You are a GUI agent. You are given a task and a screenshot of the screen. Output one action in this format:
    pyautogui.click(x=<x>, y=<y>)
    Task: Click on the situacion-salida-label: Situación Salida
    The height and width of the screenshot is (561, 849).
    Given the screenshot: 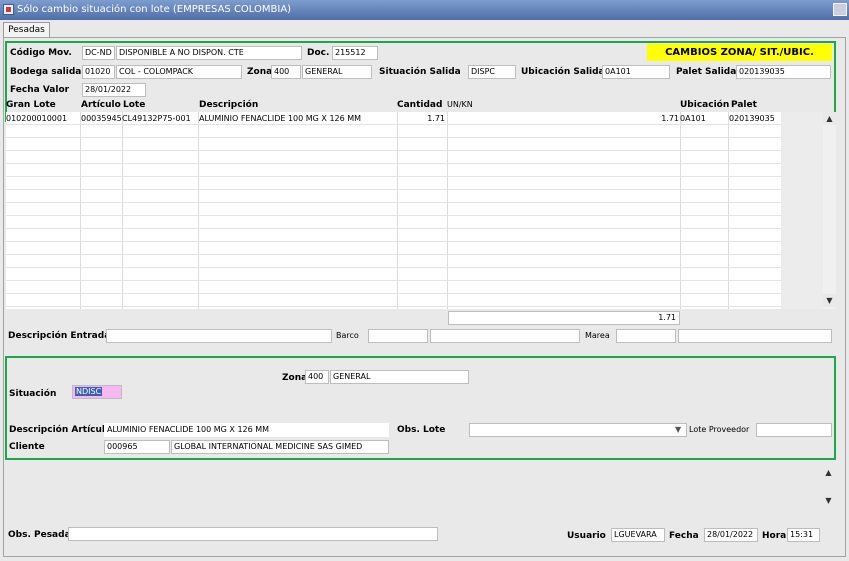 What is the action you would take?
    pyautogui.click(x=420, y=72)
    